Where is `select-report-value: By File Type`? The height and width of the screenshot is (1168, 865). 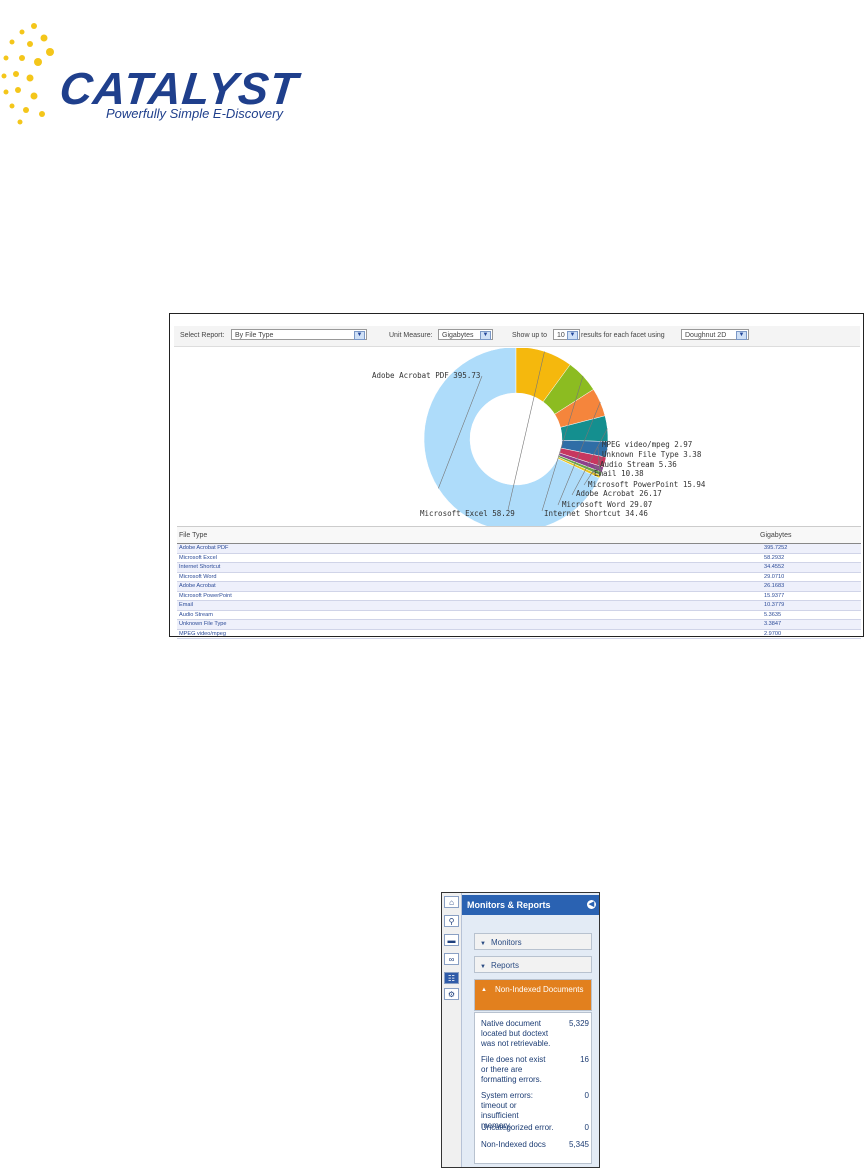
select-report-value: By File Type is located at coordinates (254, 335).